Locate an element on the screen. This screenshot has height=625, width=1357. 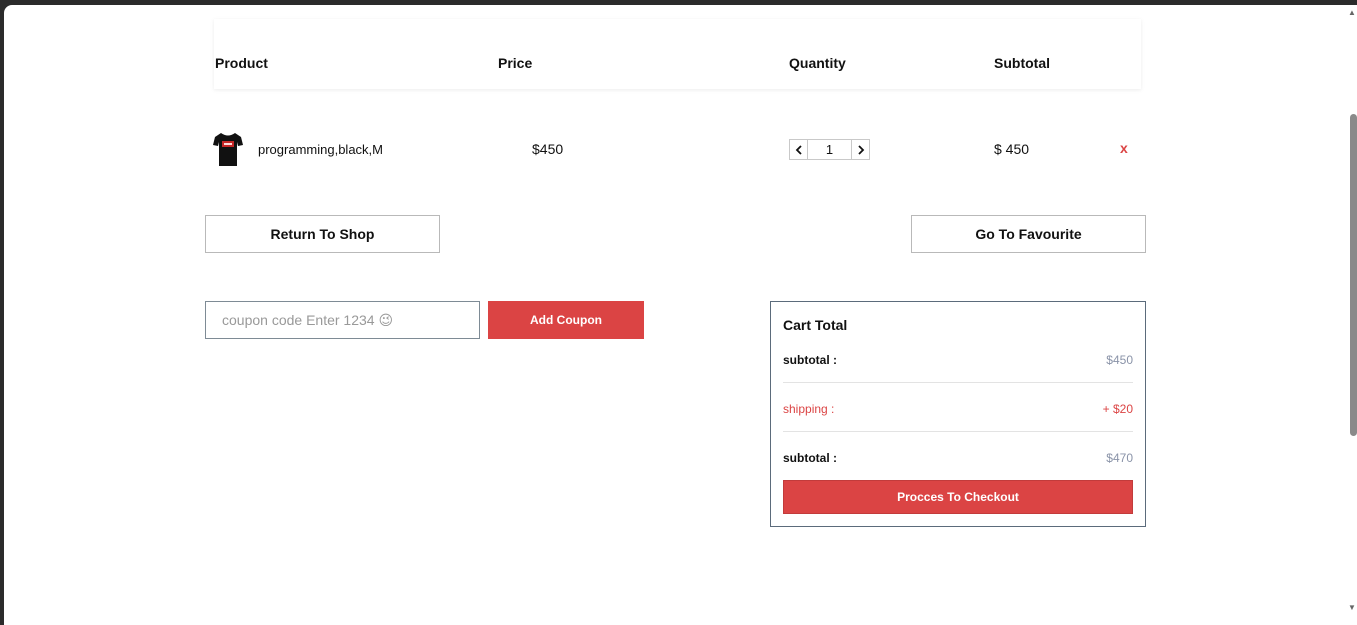
chevron-left-icon is located at coordinates (798, 149).